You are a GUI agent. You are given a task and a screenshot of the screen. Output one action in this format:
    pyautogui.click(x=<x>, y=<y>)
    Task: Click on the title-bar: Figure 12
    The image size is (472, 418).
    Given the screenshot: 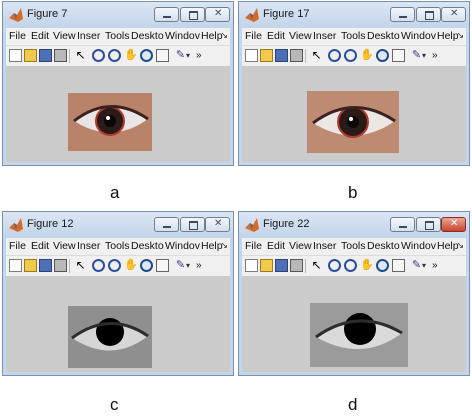 What is the action you would take?
    pyautogui.click(x=118, y=225)
    